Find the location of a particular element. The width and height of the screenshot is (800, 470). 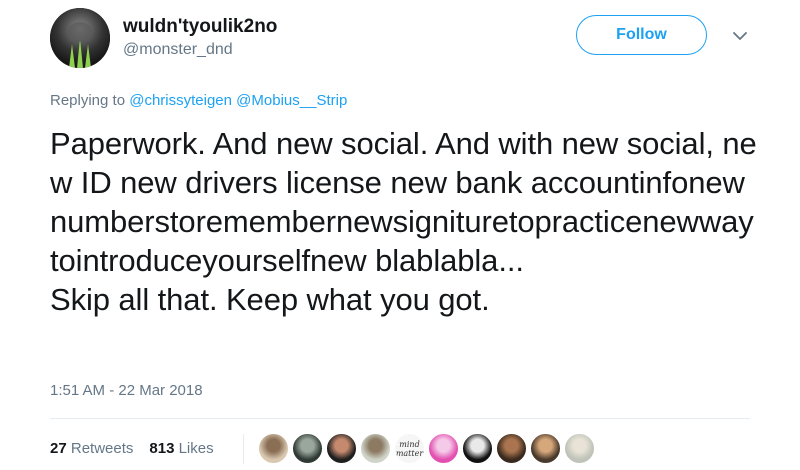

liker-avatar-word: mind is located at coordinates (409, 444).